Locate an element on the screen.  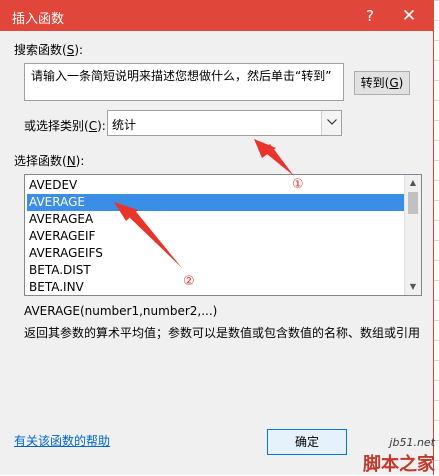
annotation-marker-2: ② is located at coordinates (189, 281).